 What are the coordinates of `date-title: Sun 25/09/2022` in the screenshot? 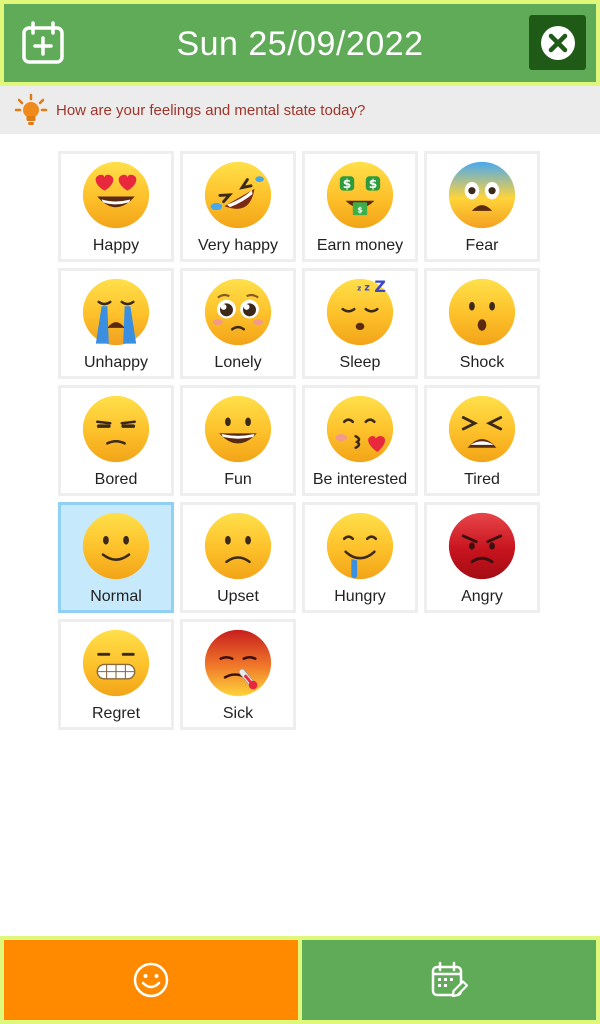 It's located at (300, 44).